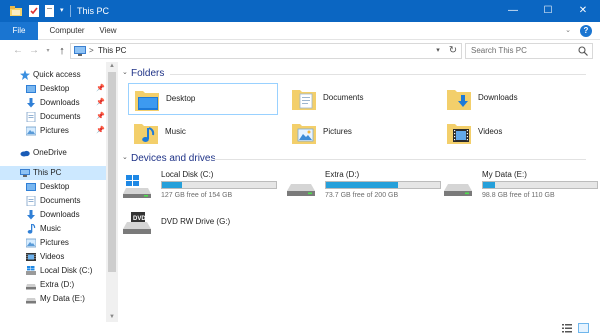 The width and height of the screenshot is (600, 335). I want to click on sidebar-label: Desktop, so click(55, 186).